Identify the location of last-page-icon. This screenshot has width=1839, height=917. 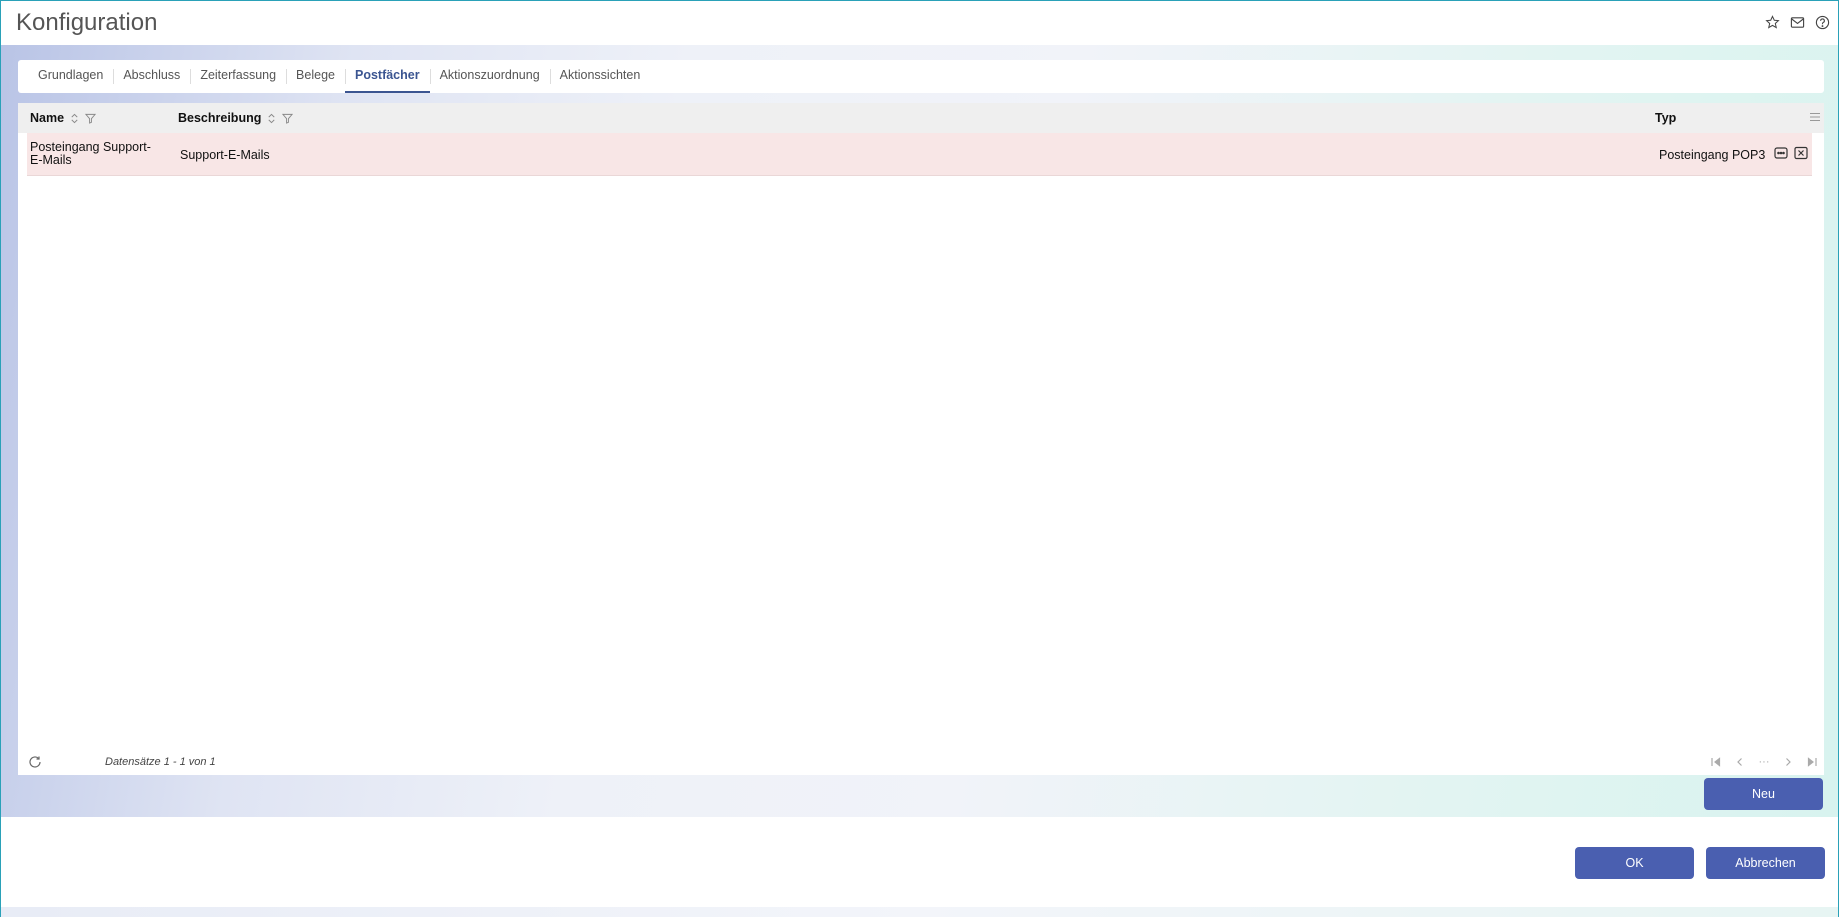
(1812, 762).